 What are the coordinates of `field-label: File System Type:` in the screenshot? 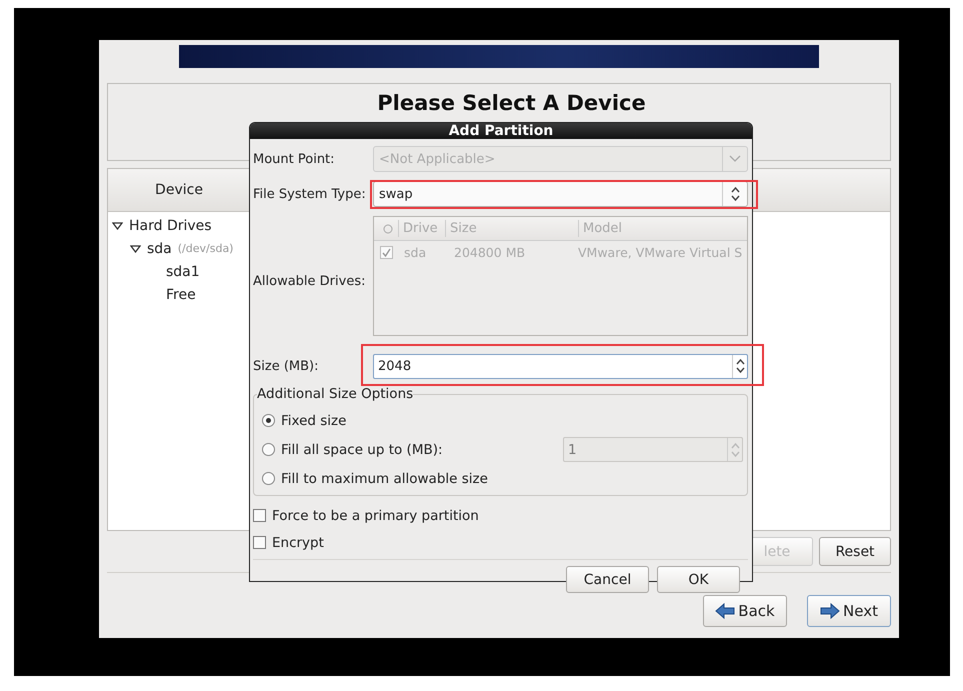 It's located at (310, 194).